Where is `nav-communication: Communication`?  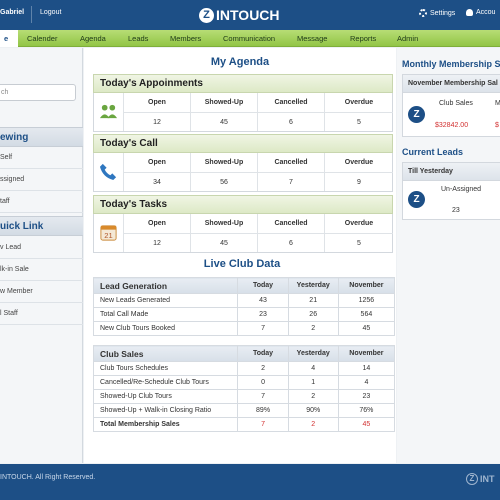 nav-communication: Communication is located at coordinates (249, 38).